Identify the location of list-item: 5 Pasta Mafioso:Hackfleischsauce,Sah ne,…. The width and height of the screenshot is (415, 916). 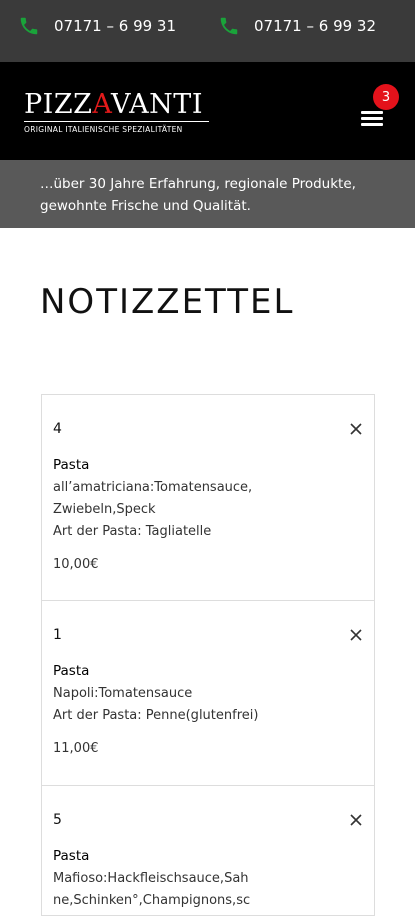
(208, 851).